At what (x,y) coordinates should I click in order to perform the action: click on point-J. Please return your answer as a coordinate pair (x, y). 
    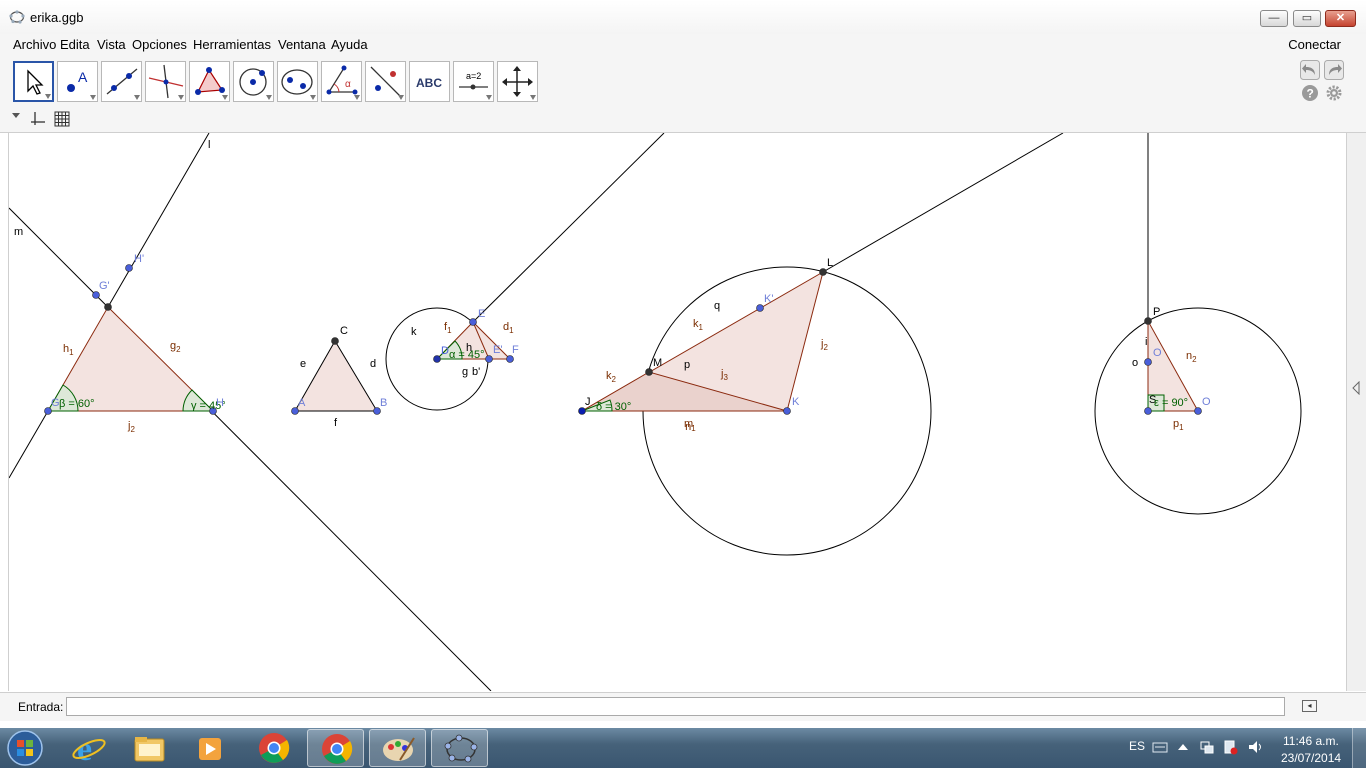
    Looking at the image, I should click on (582, 411).